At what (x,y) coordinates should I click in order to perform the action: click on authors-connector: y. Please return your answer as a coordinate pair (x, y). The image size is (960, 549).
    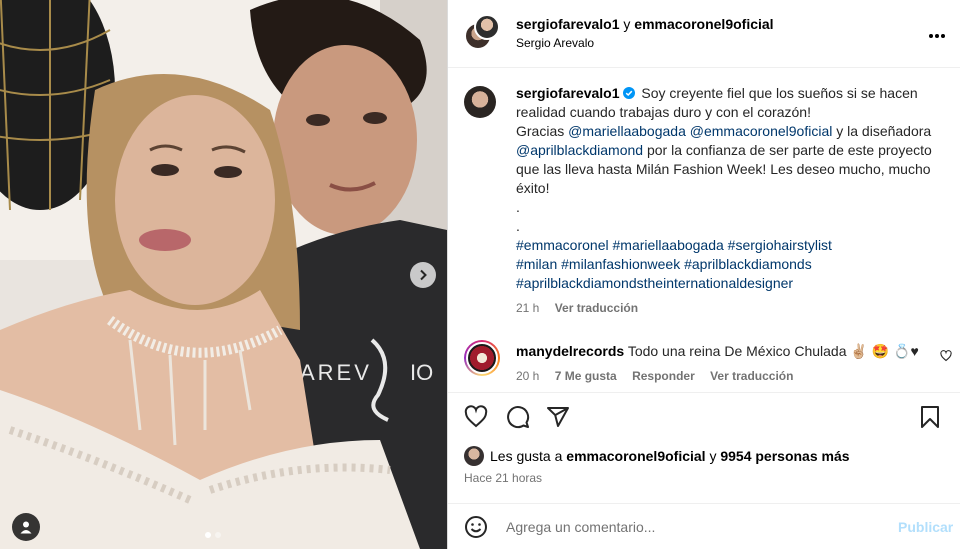
    Looking at the image, I should click on (627, 24).